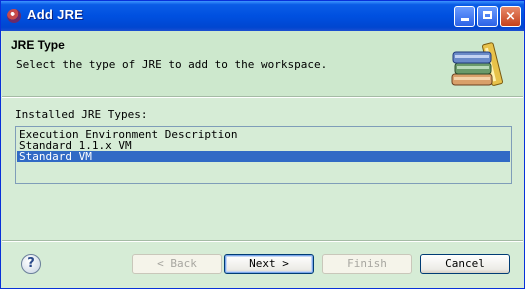  I want to click on list-item-selected: Standard VM, so click(263, 156).